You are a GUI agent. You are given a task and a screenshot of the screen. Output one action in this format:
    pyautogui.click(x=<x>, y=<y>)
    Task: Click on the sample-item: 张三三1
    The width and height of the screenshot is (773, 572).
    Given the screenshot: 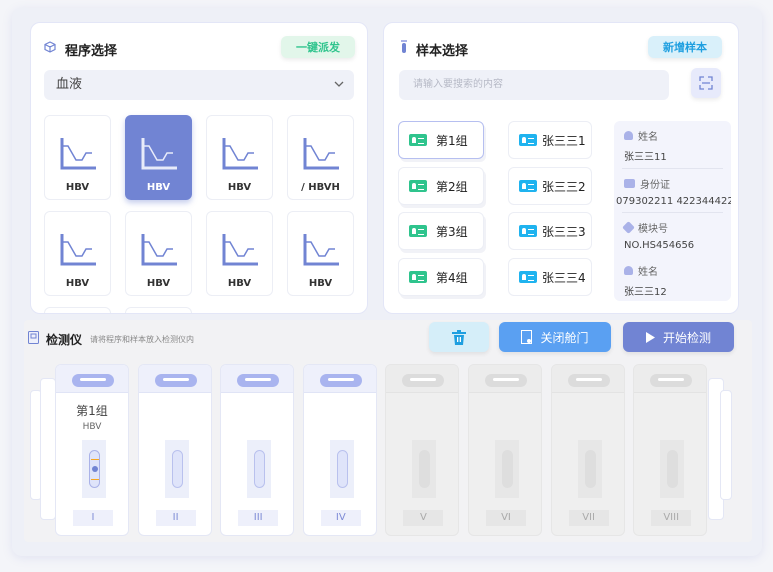 What is the action you would take?
    pyautogui.click(x=550, y=140)
    